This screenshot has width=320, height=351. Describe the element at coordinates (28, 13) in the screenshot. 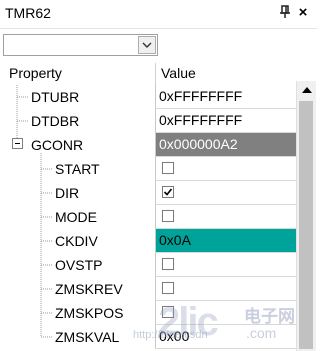

I see `window-title: TMR62` at that location.